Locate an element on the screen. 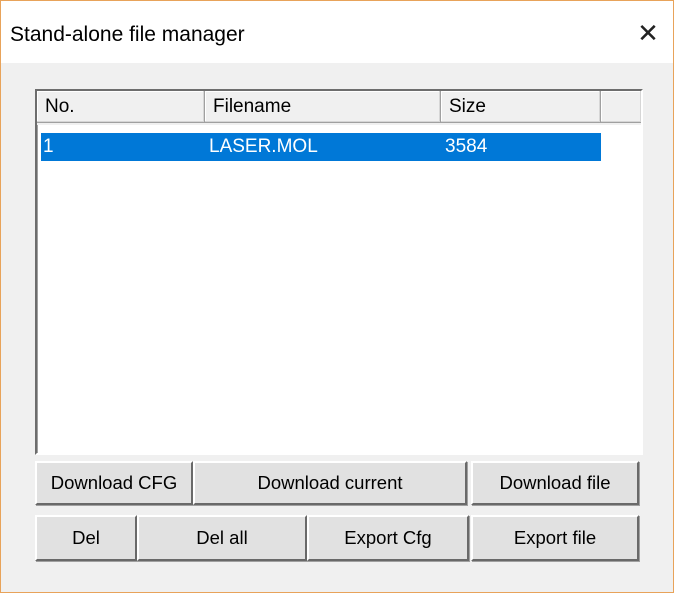 Image resolution: width=674 pixels, height=593 pixels. list-header: No. Filename Size is located at coordinates (339, 108).